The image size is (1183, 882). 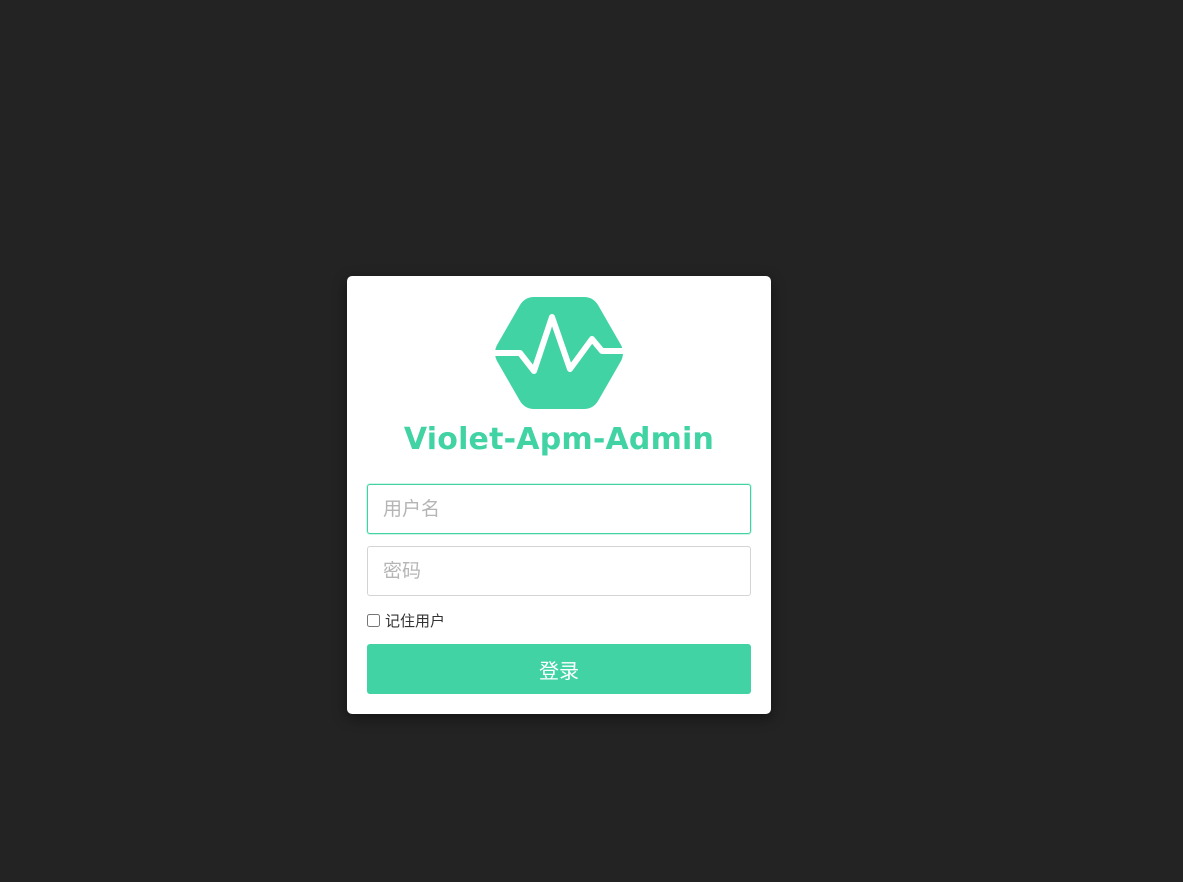 I want to click on password-input, so click(x=559, y=571).